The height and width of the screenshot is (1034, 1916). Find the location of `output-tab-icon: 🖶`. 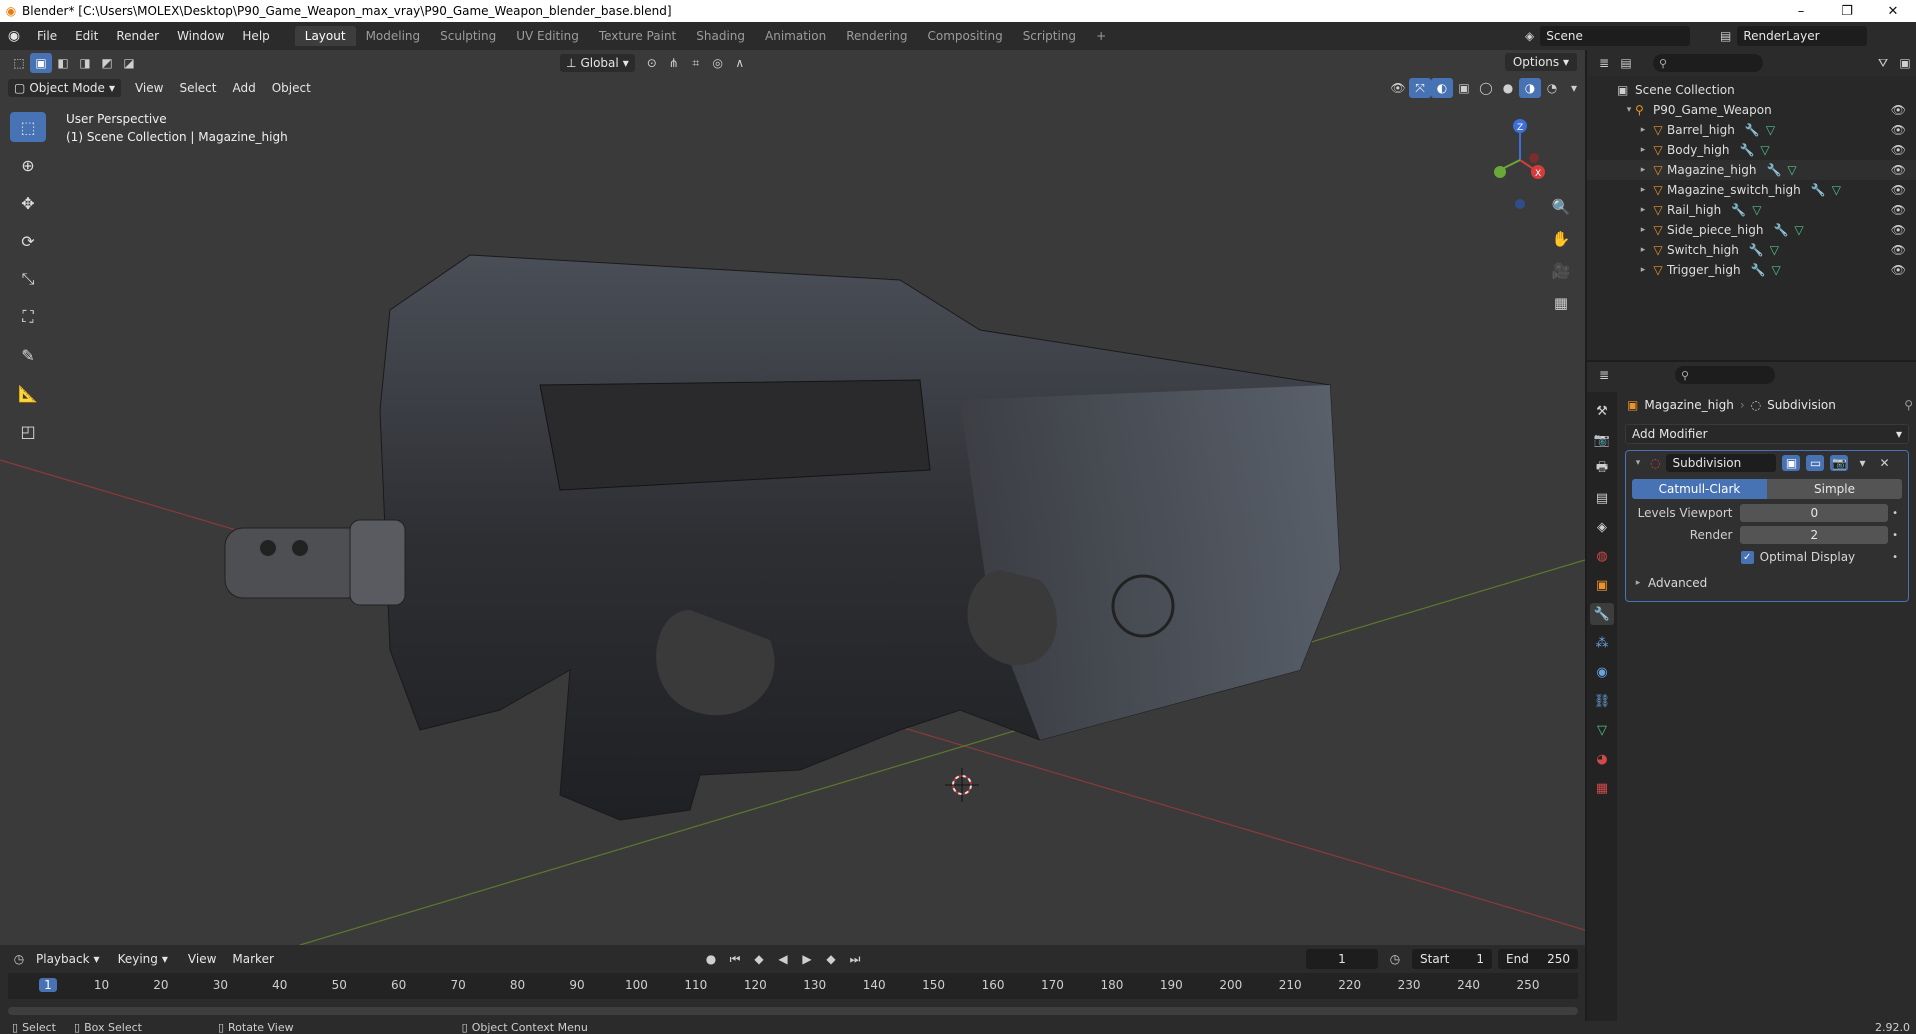

output-tab-icon: 🖶 is located at coordinates (1602, 469).